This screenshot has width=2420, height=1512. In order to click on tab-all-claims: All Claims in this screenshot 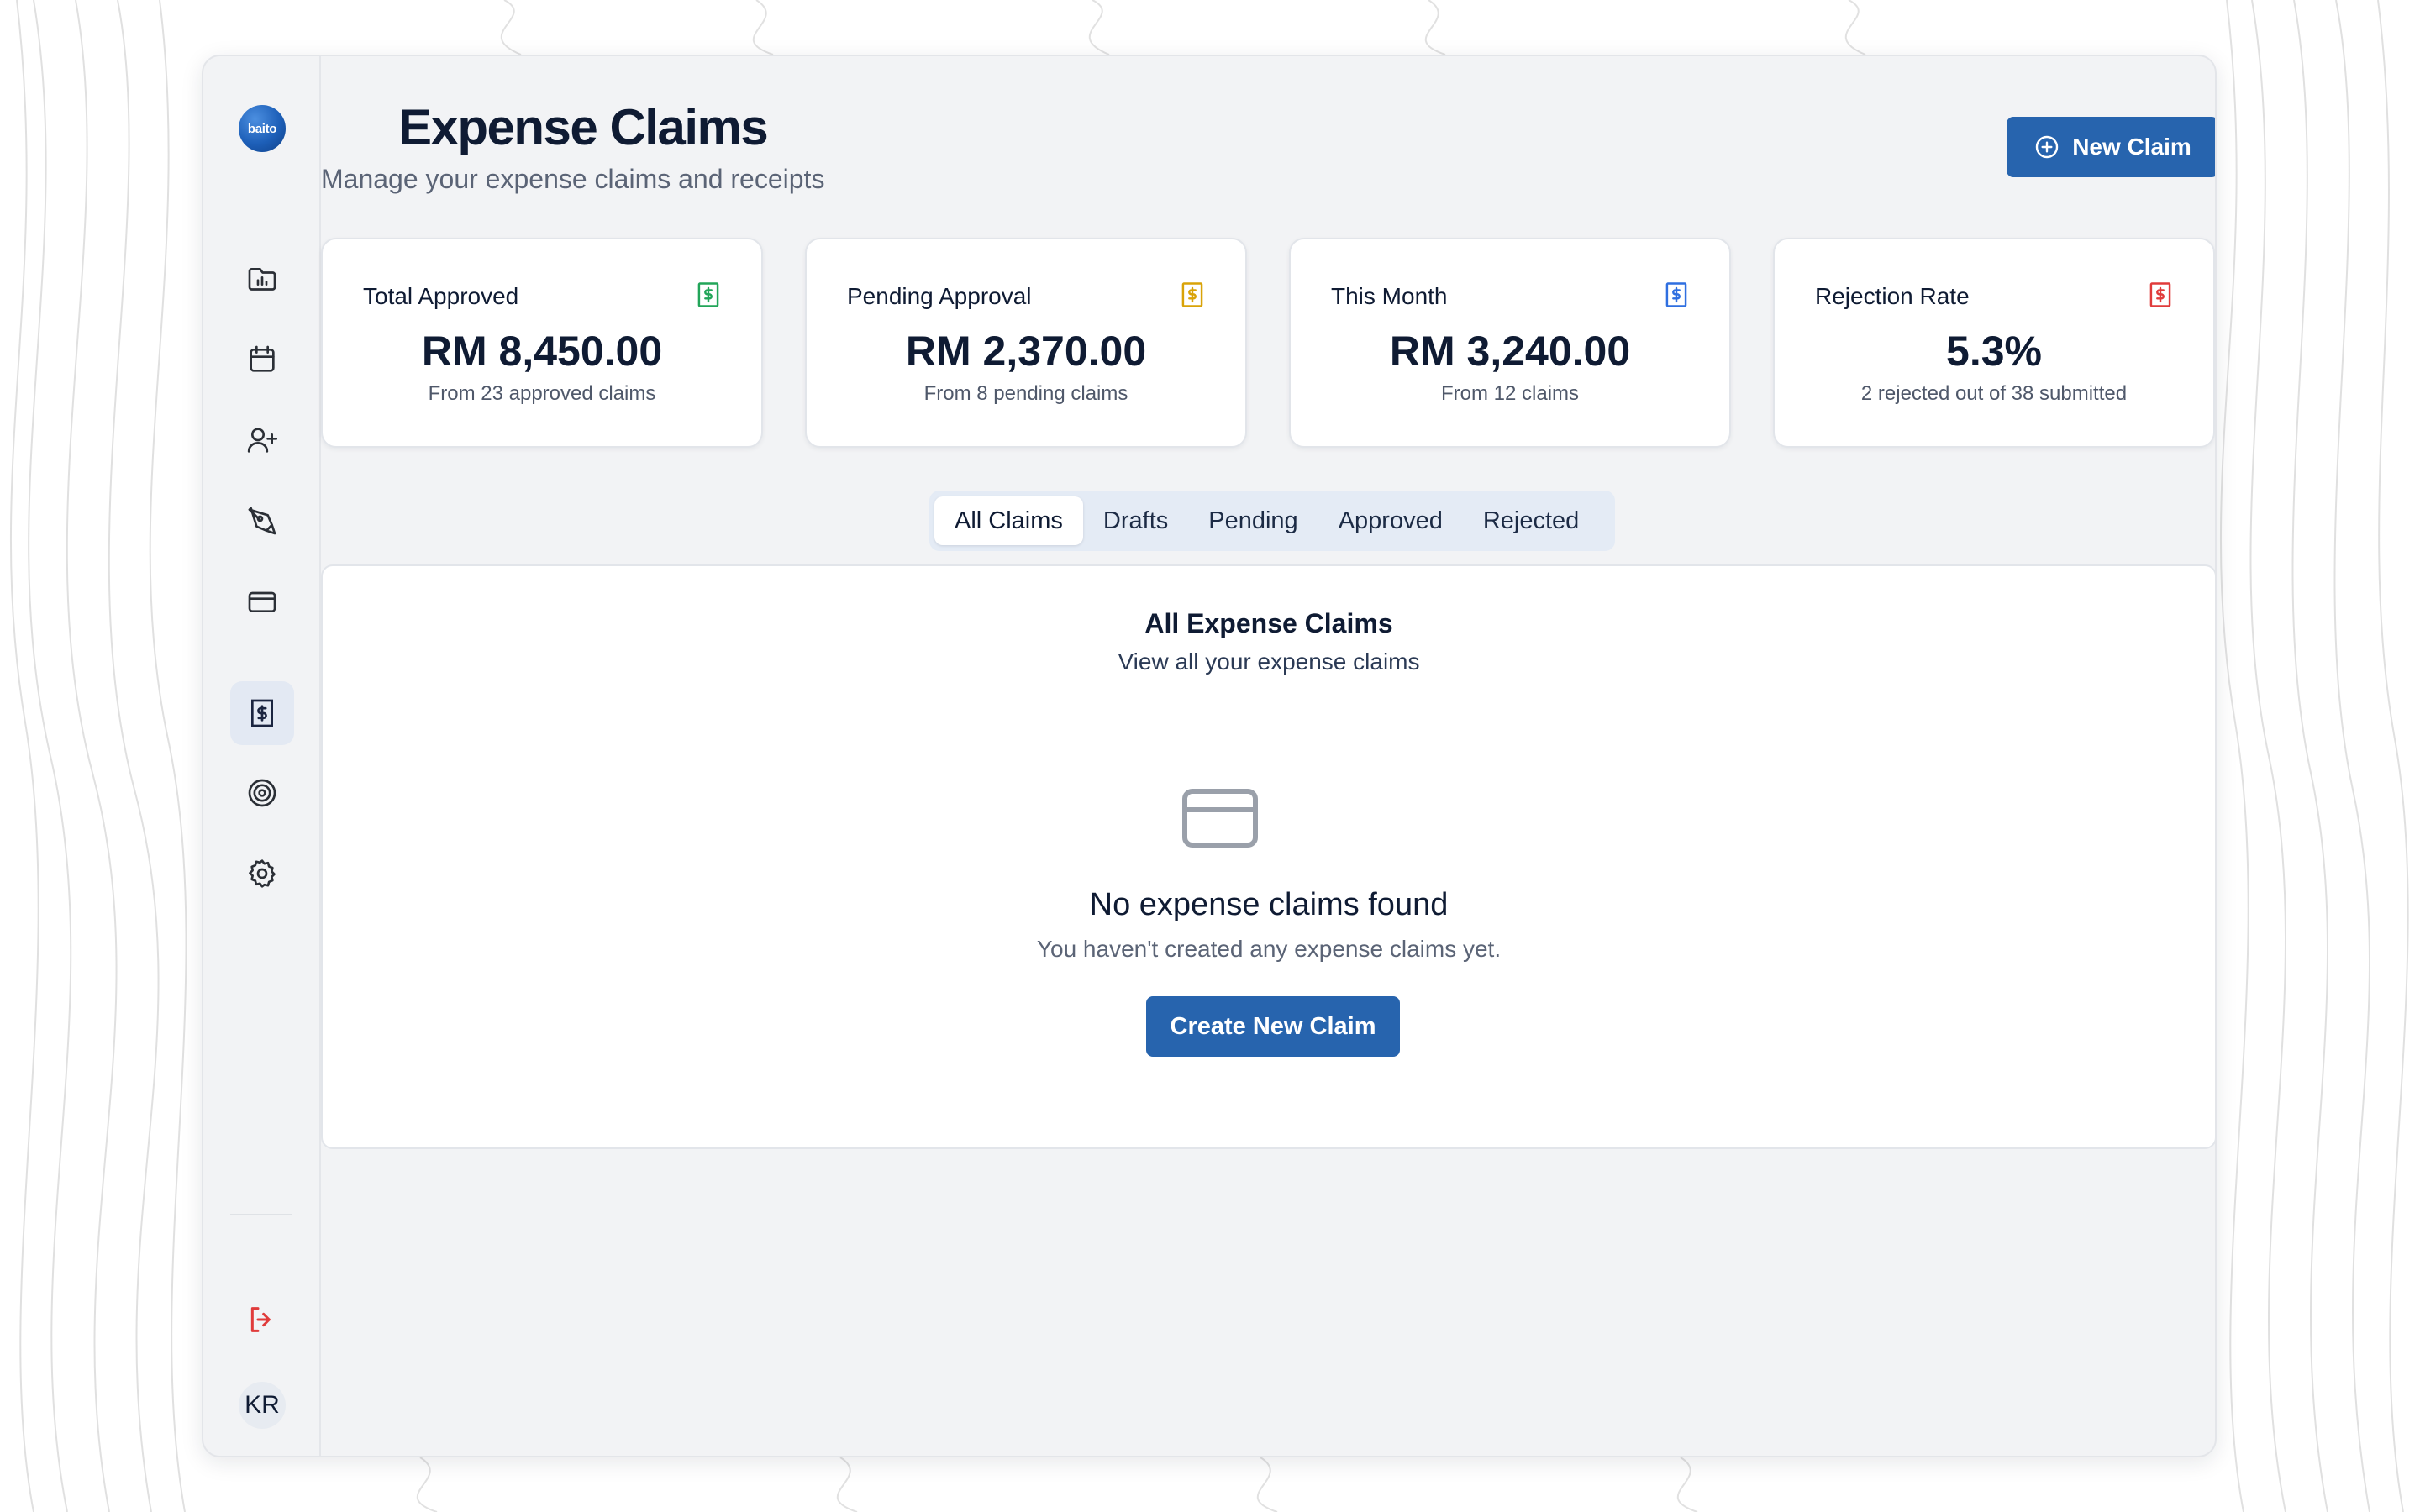, I will do `click(1008, 520)`.